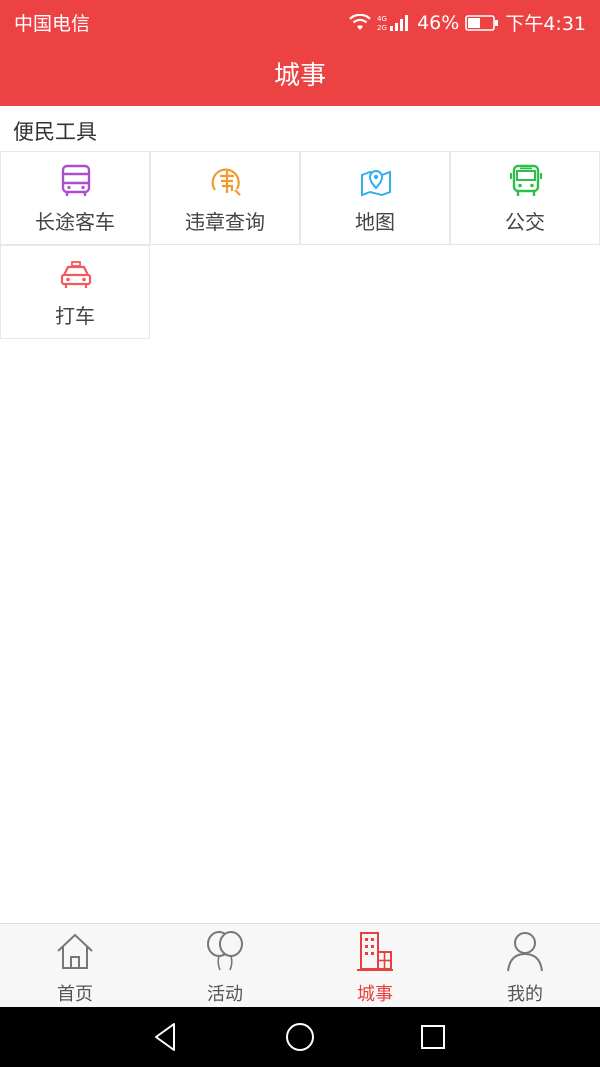 This screenshot has width=600, height=1067. I want to click on tool-map: 地图, so click(375, 198).